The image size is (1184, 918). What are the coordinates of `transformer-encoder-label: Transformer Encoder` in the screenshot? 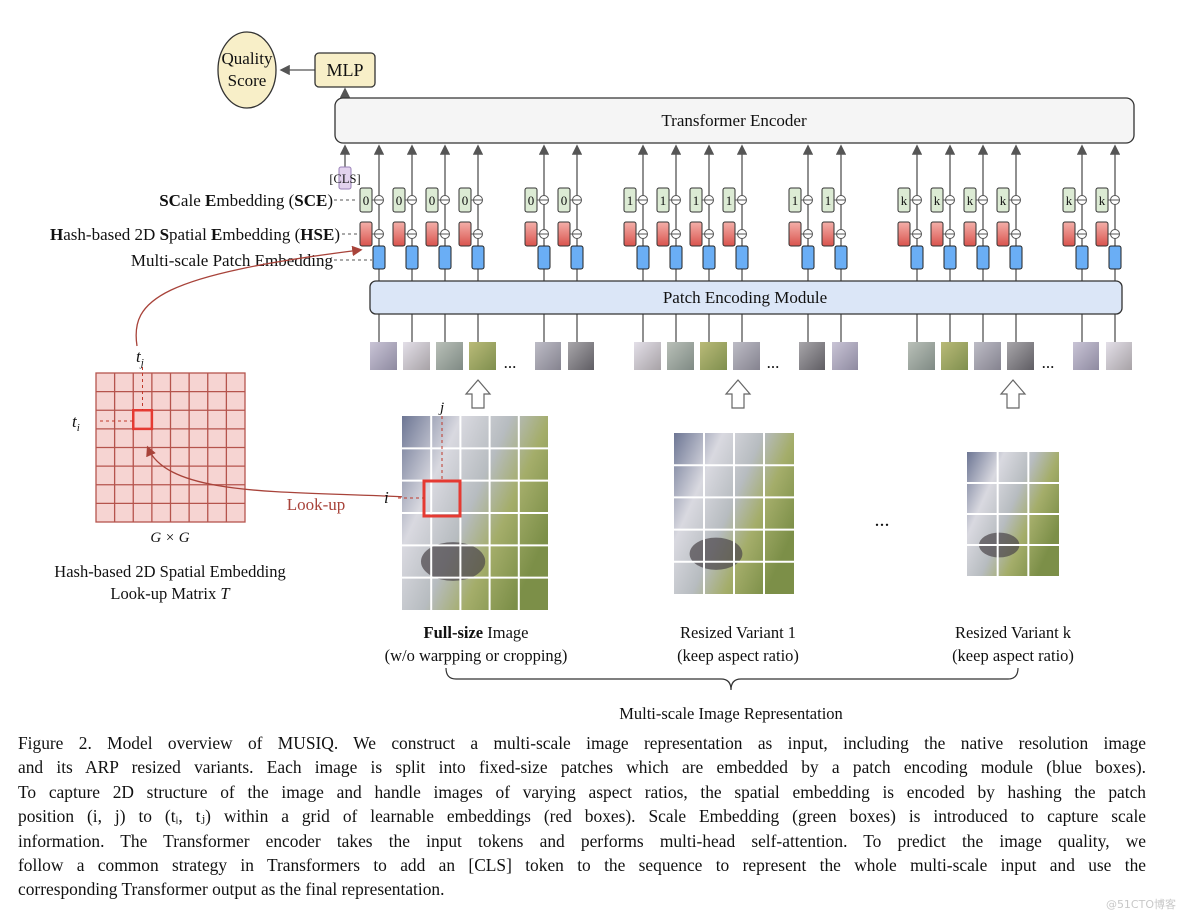 It's located at (734, 120).